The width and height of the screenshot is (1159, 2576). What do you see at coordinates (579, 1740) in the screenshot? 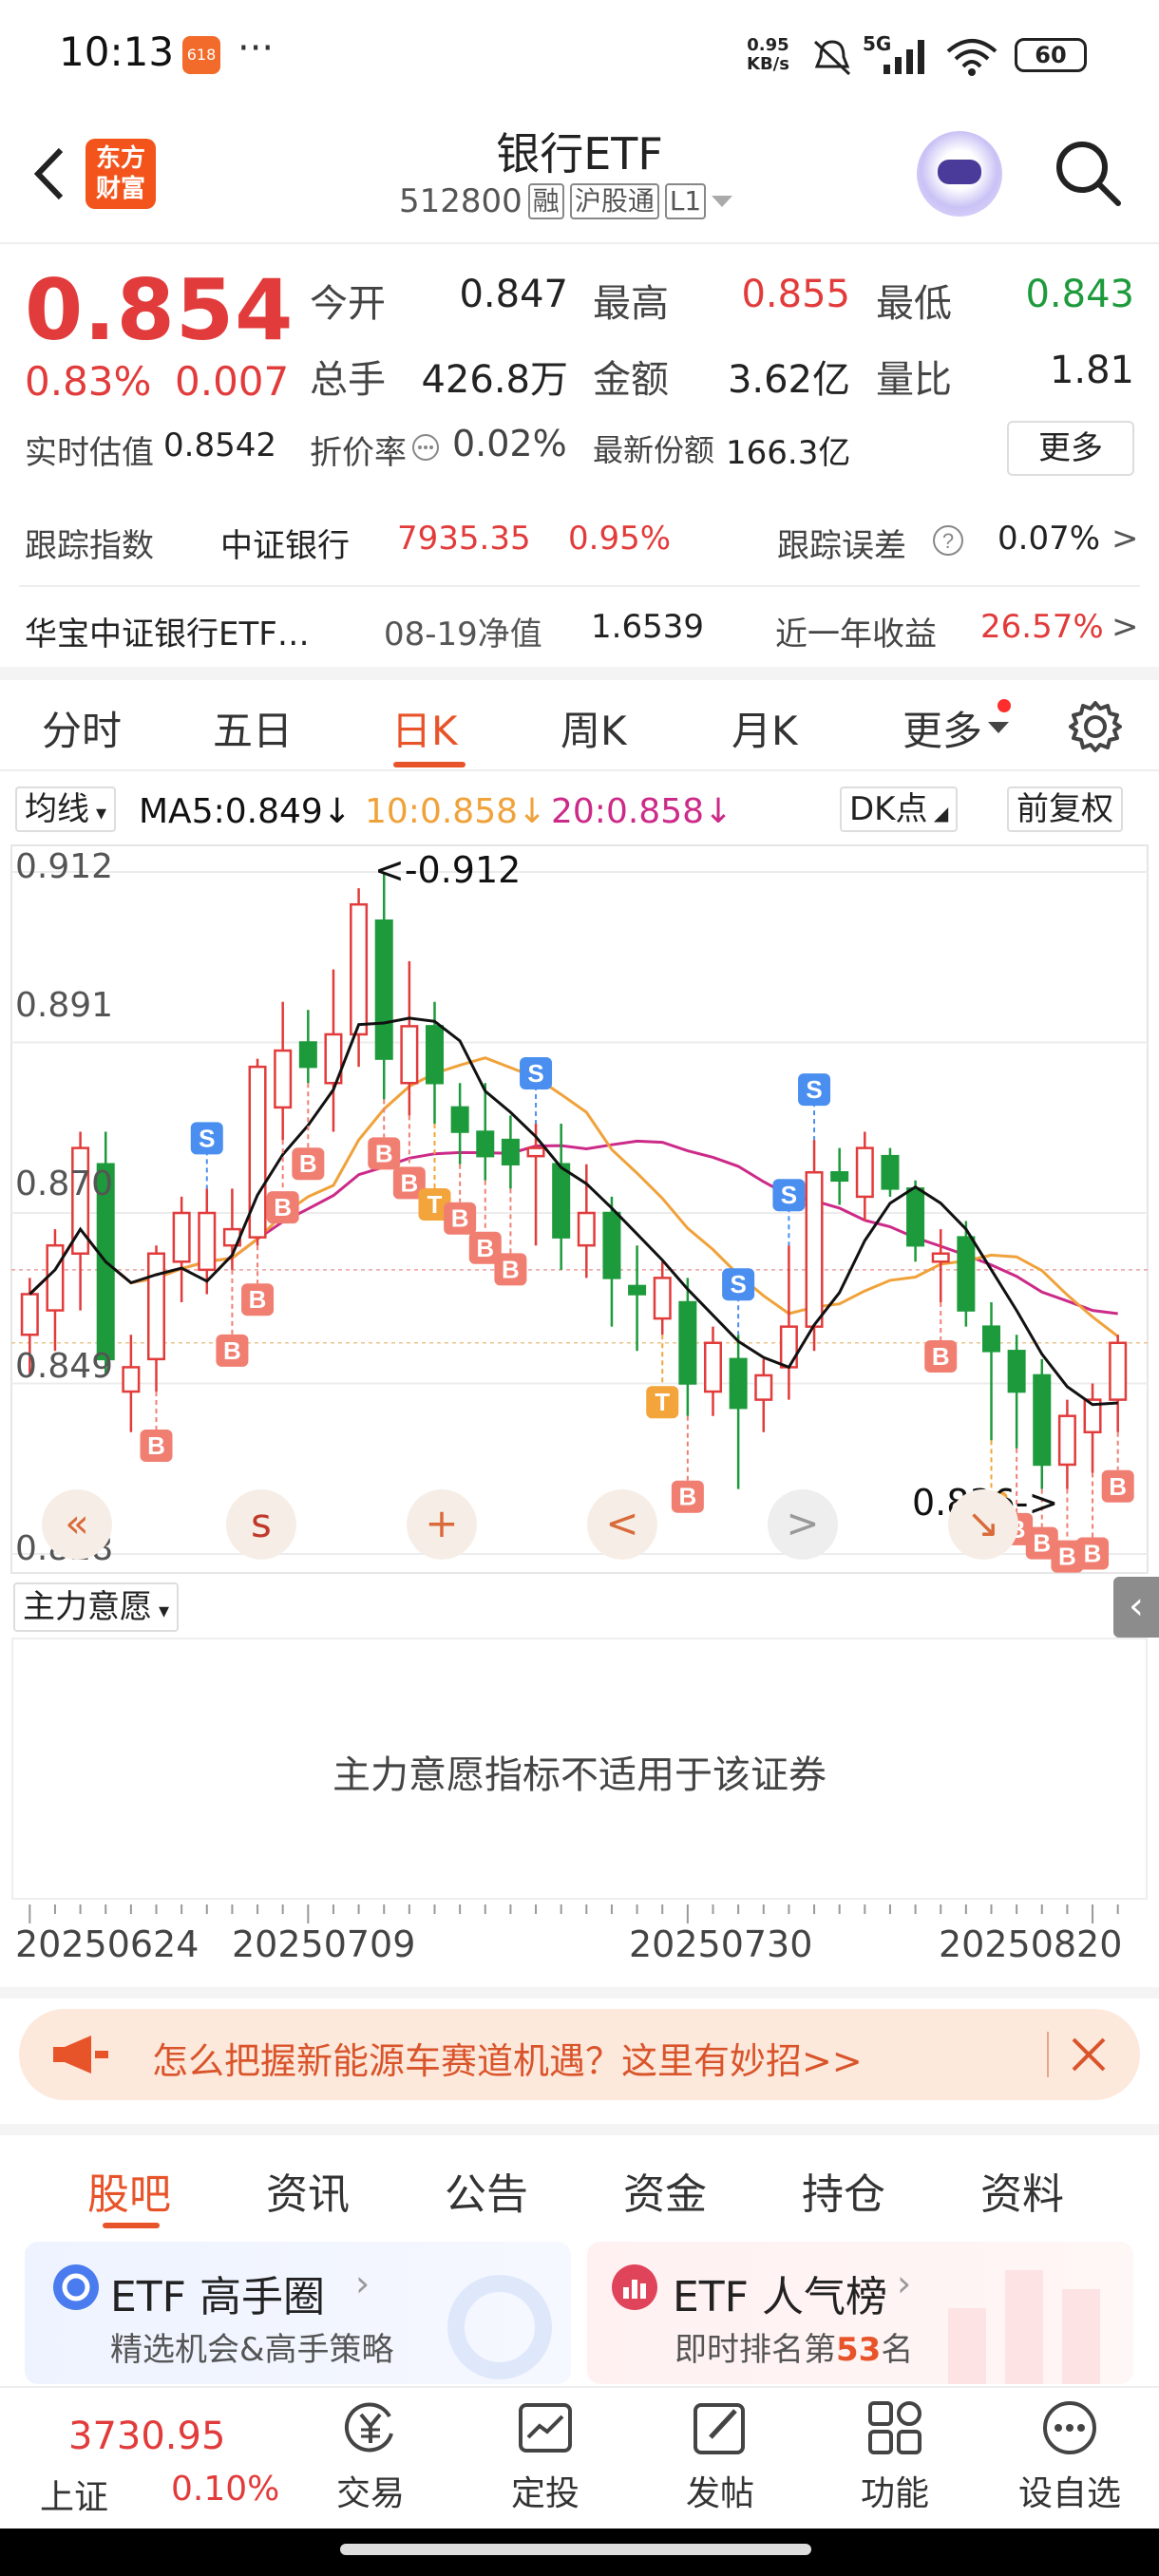
I see `main-force-panel: 主力意愿 ▾ ‹ 主力意愿指标不适用于该证券` at bounding box center [579, 1740].